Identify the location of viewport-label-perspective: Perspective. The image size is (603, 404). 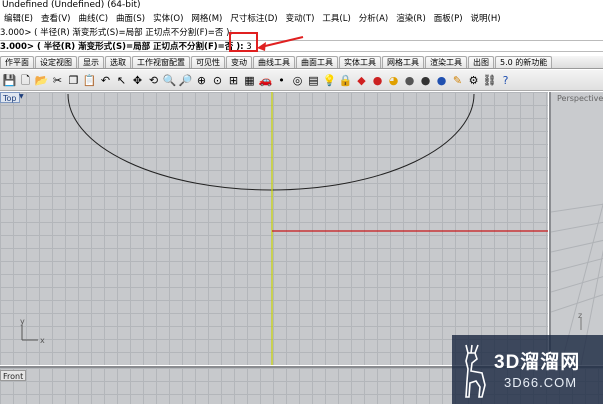
(580, 98).